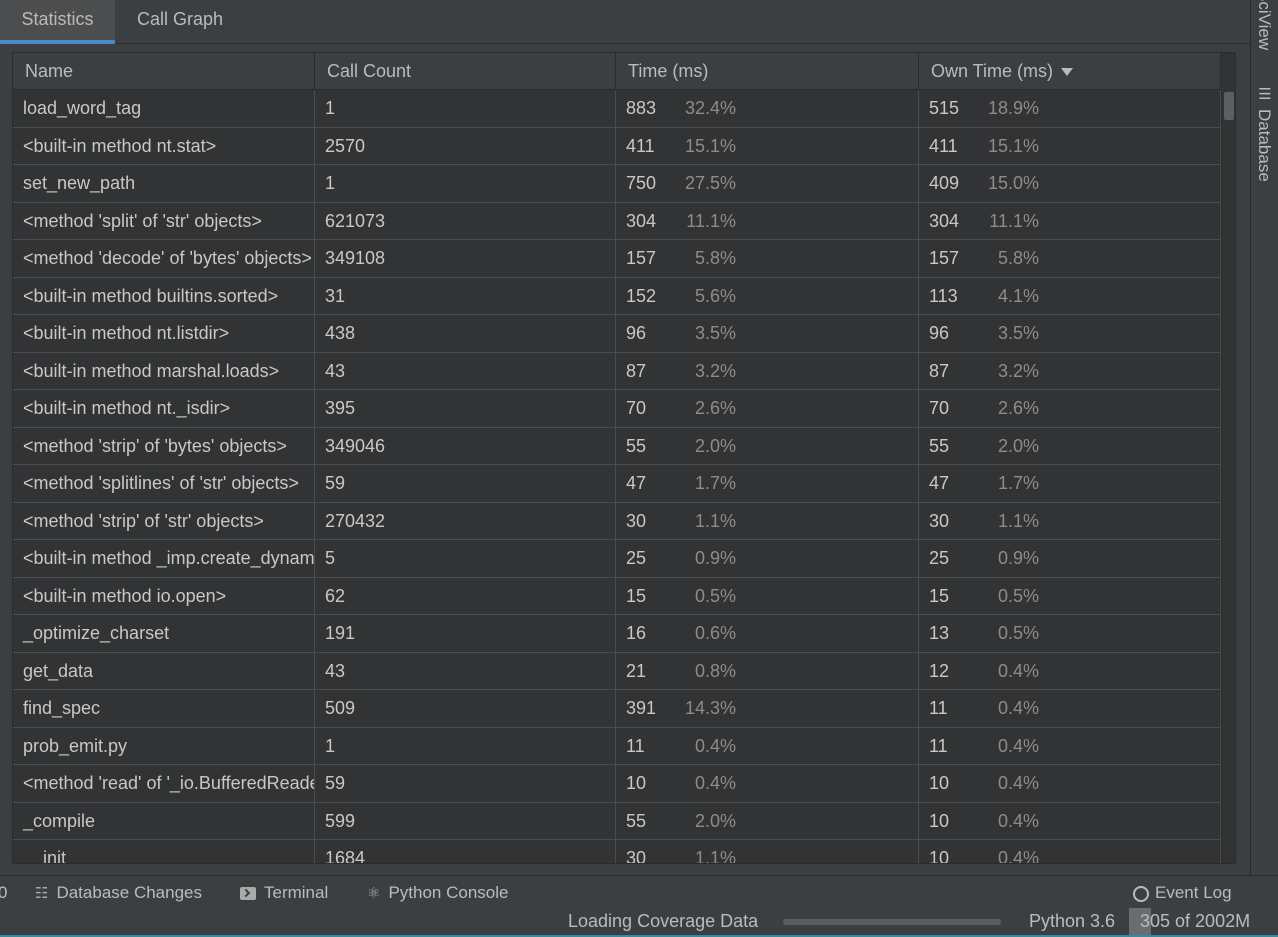 This screenshot has width=1278, height=937. Describe the element at coordinates (284, 892) in the screenshot. I see `terminal-button: Terminal` at that location.